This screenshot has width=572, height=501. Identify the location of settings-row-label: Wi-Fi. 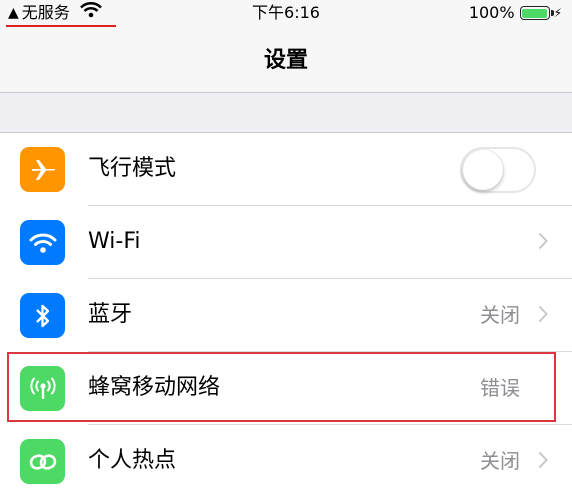
(114, 241).